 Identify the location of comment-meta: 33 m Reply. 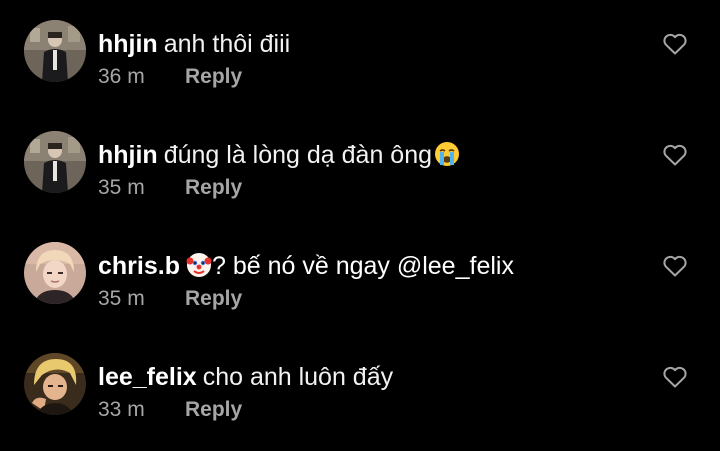
(170, 410).